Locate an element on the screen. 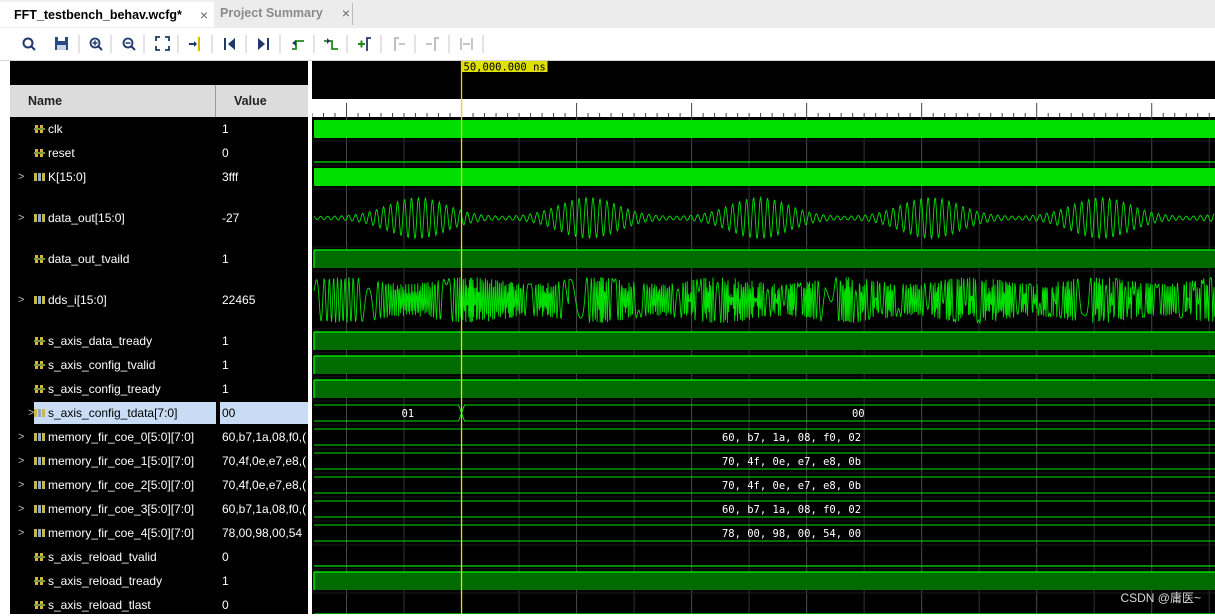 The width and height of the screenshot is (1215, 616). tab-label: Project Summary is located at coordinates (271, 13).